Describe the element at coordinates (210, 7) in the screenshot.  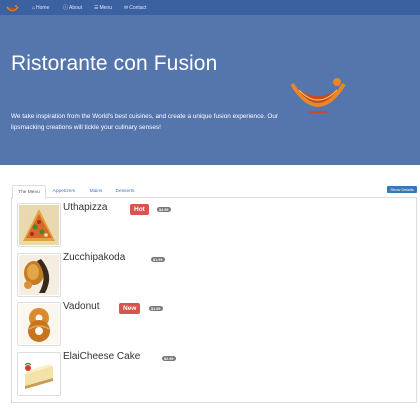
I see `navbar: ⌂ Home ⓘ About ☰ Menu ✉ Contact` at that location.